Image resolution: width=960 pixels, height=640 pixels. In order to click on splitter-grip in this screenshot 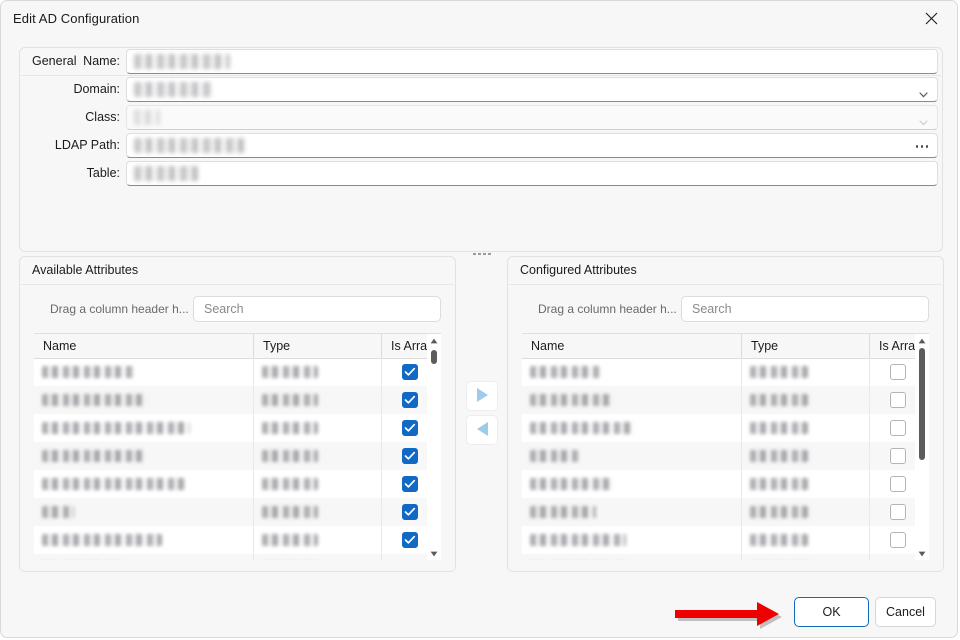, I will do `click(482, 254)`.